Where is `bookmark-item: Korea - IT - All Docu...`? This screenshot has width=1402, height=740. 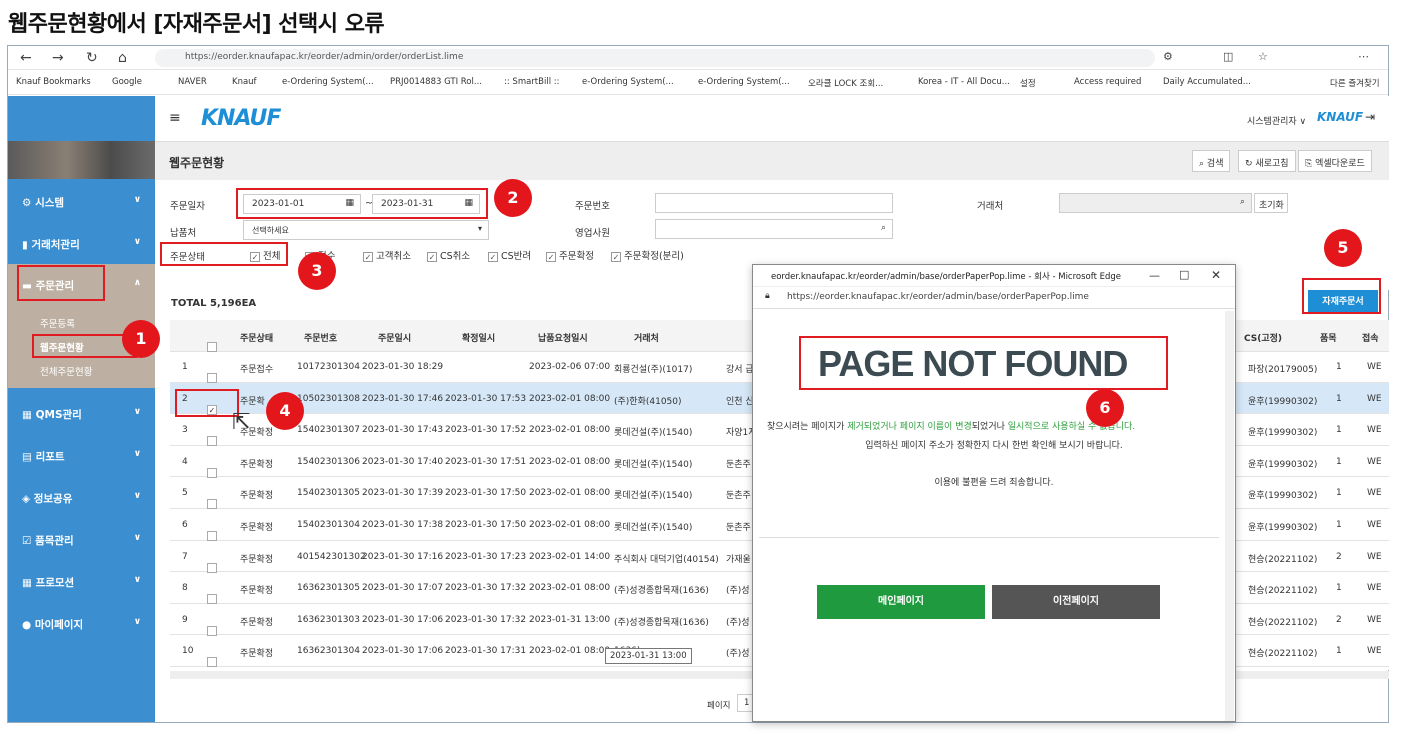
bookmark-item: Korea - IT - All Docu... is located at coordinates (964, 82).